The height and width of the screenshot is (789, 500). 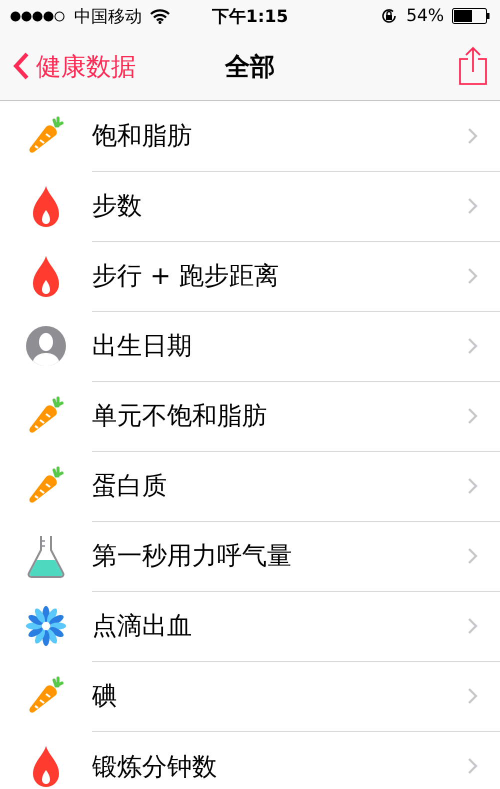 What do you see at coordinates (250, 206) in the screenshot?
I see `list-item: 步数` at bounding box center [250, 206].